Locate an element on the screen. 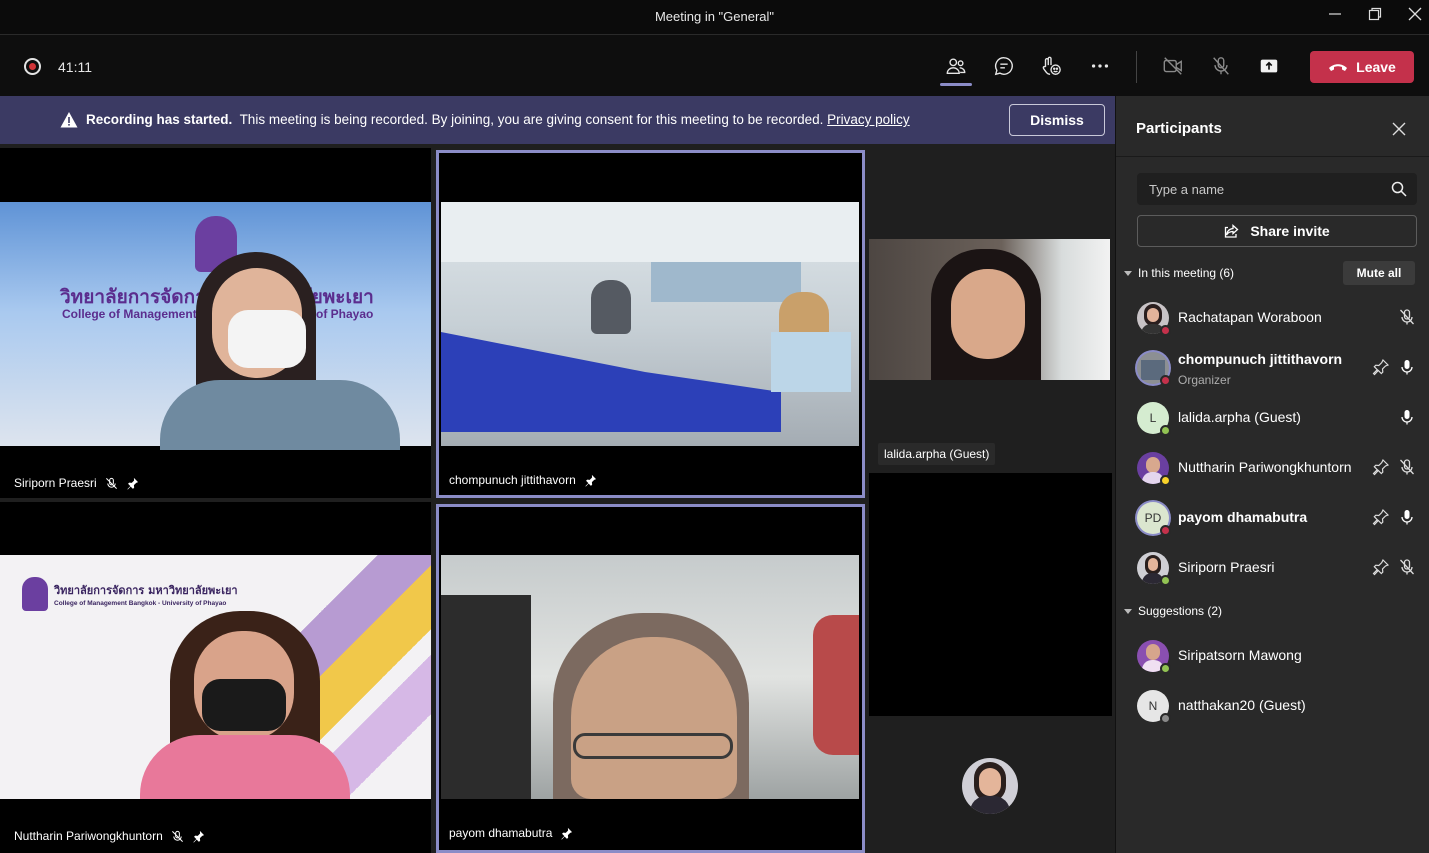 Image resolution: width=1429 pixels, height=853 pixels. search-input is located at coordinates (1257, 189).